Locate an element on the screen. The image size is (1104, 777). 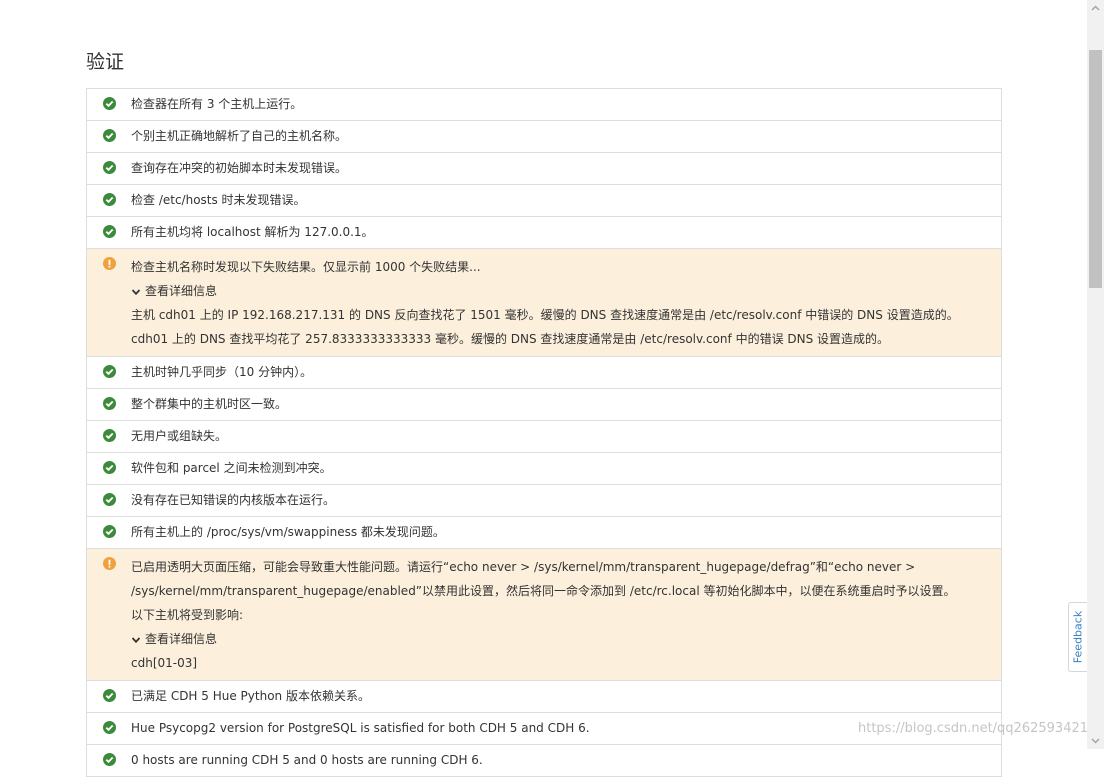
feedback-tab: Feedback is located at coordinates (1077, 637).